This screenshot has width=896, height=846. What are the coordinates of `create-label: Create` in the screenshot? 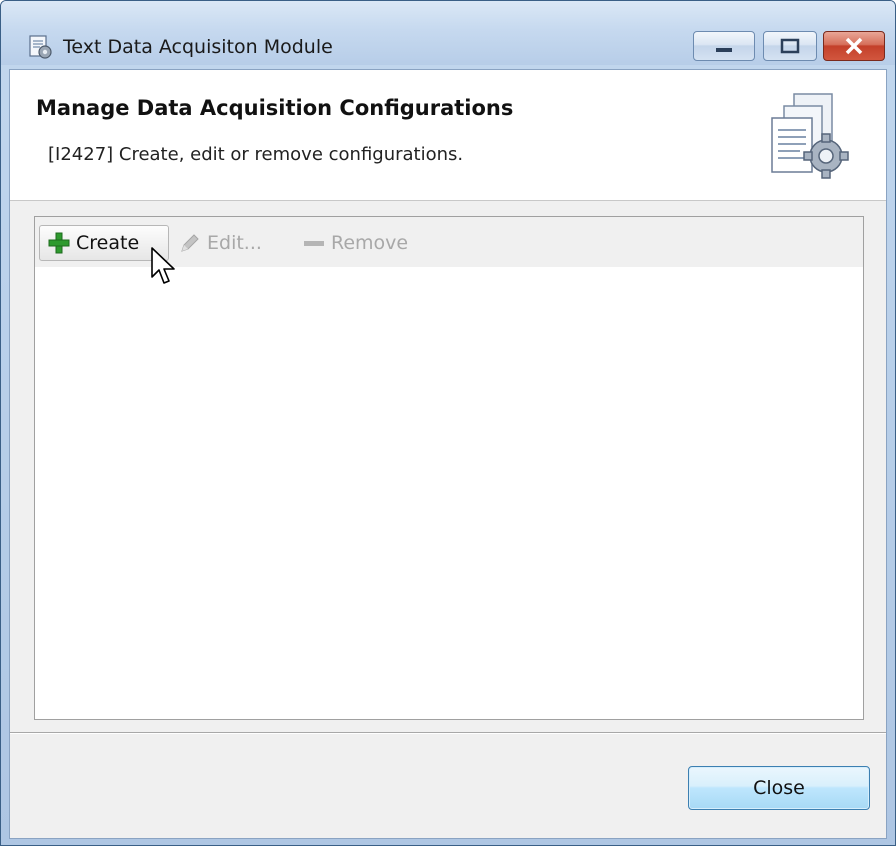 It's located at (108, 243).